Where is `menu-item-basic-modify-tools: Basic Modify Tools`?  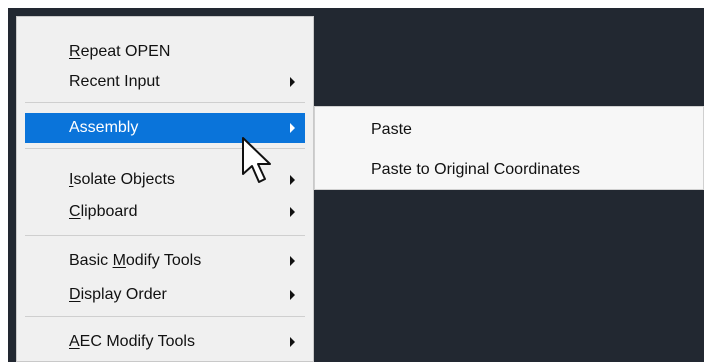
menu-item-basic-modify-tools: Basic Modify Tools is located at coordinates (165, 261).